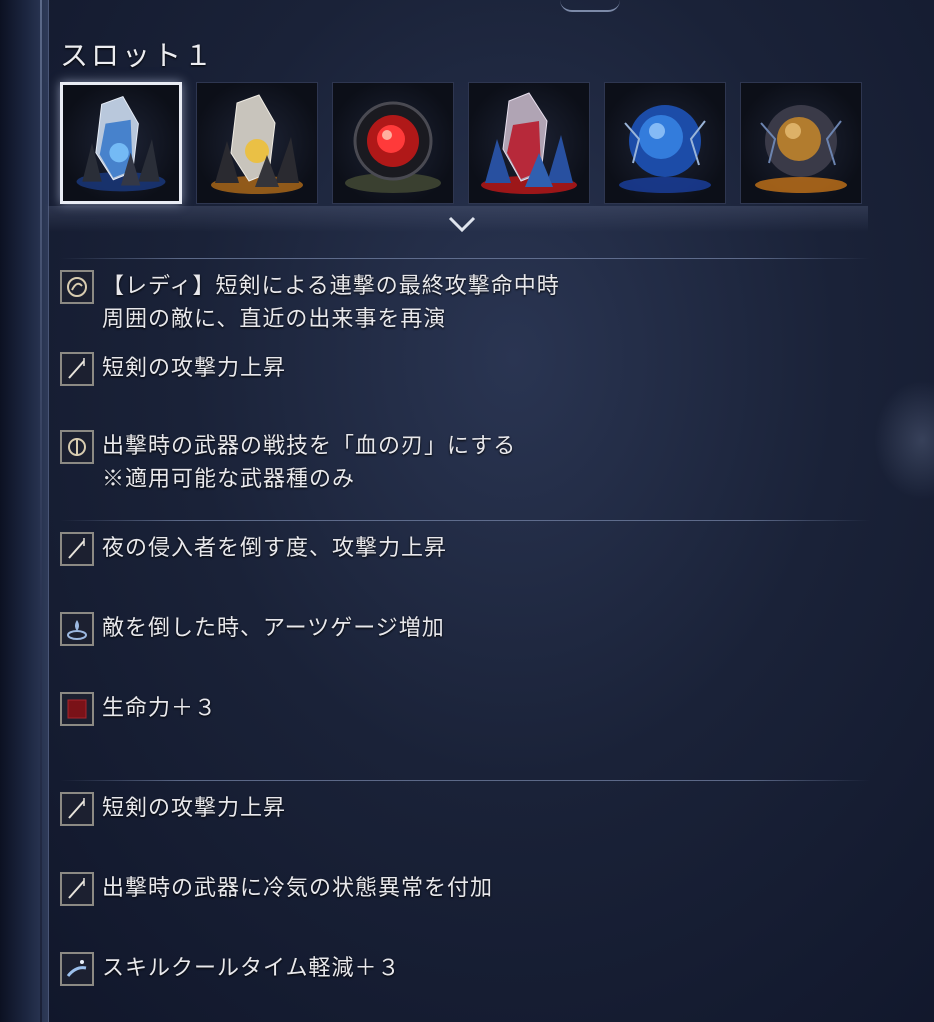 This screenshot has width=934, height=1022. What do you see at coordinates (24, 511) in the screenshot?
I see `left-frame-border` at bounding box center [24, 511].